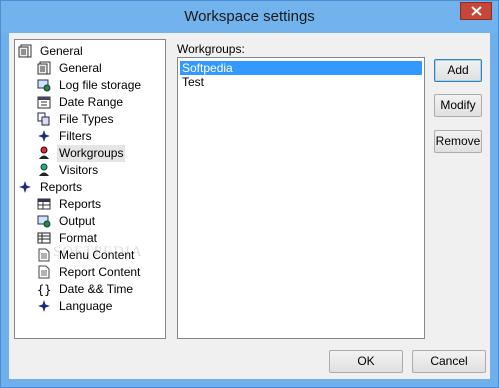  I want to click on window-title: Workspace settings, so click(249, 16).